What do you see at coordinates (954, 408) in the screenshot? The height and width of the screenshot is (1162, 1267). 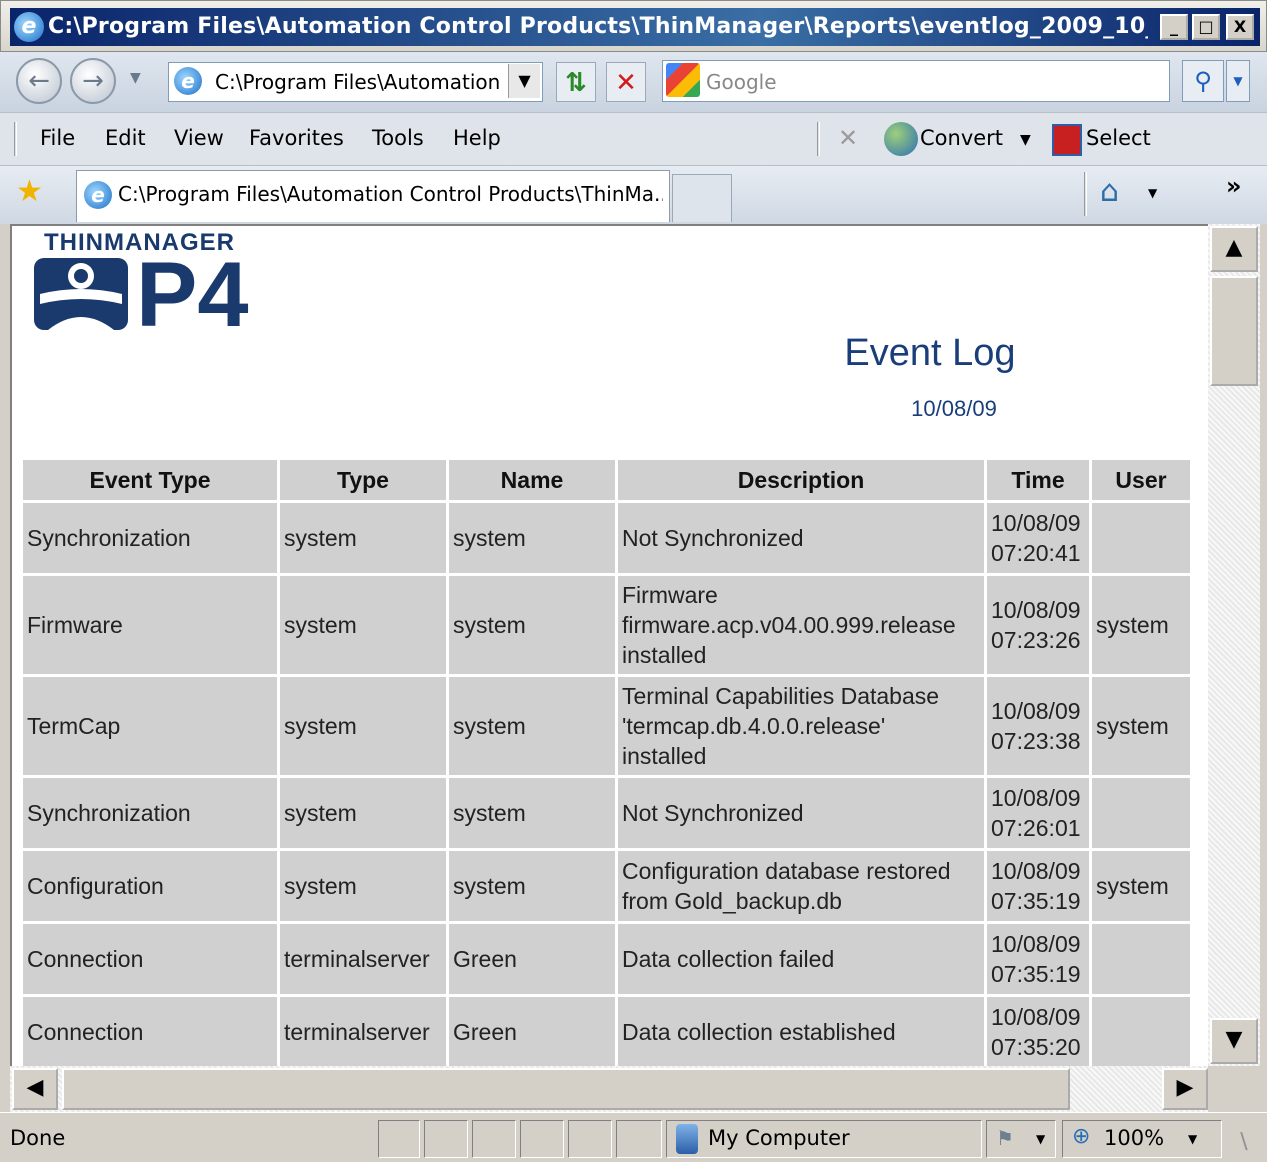 I see `report-date: 10/08/09` at bounding box center [954, 408].